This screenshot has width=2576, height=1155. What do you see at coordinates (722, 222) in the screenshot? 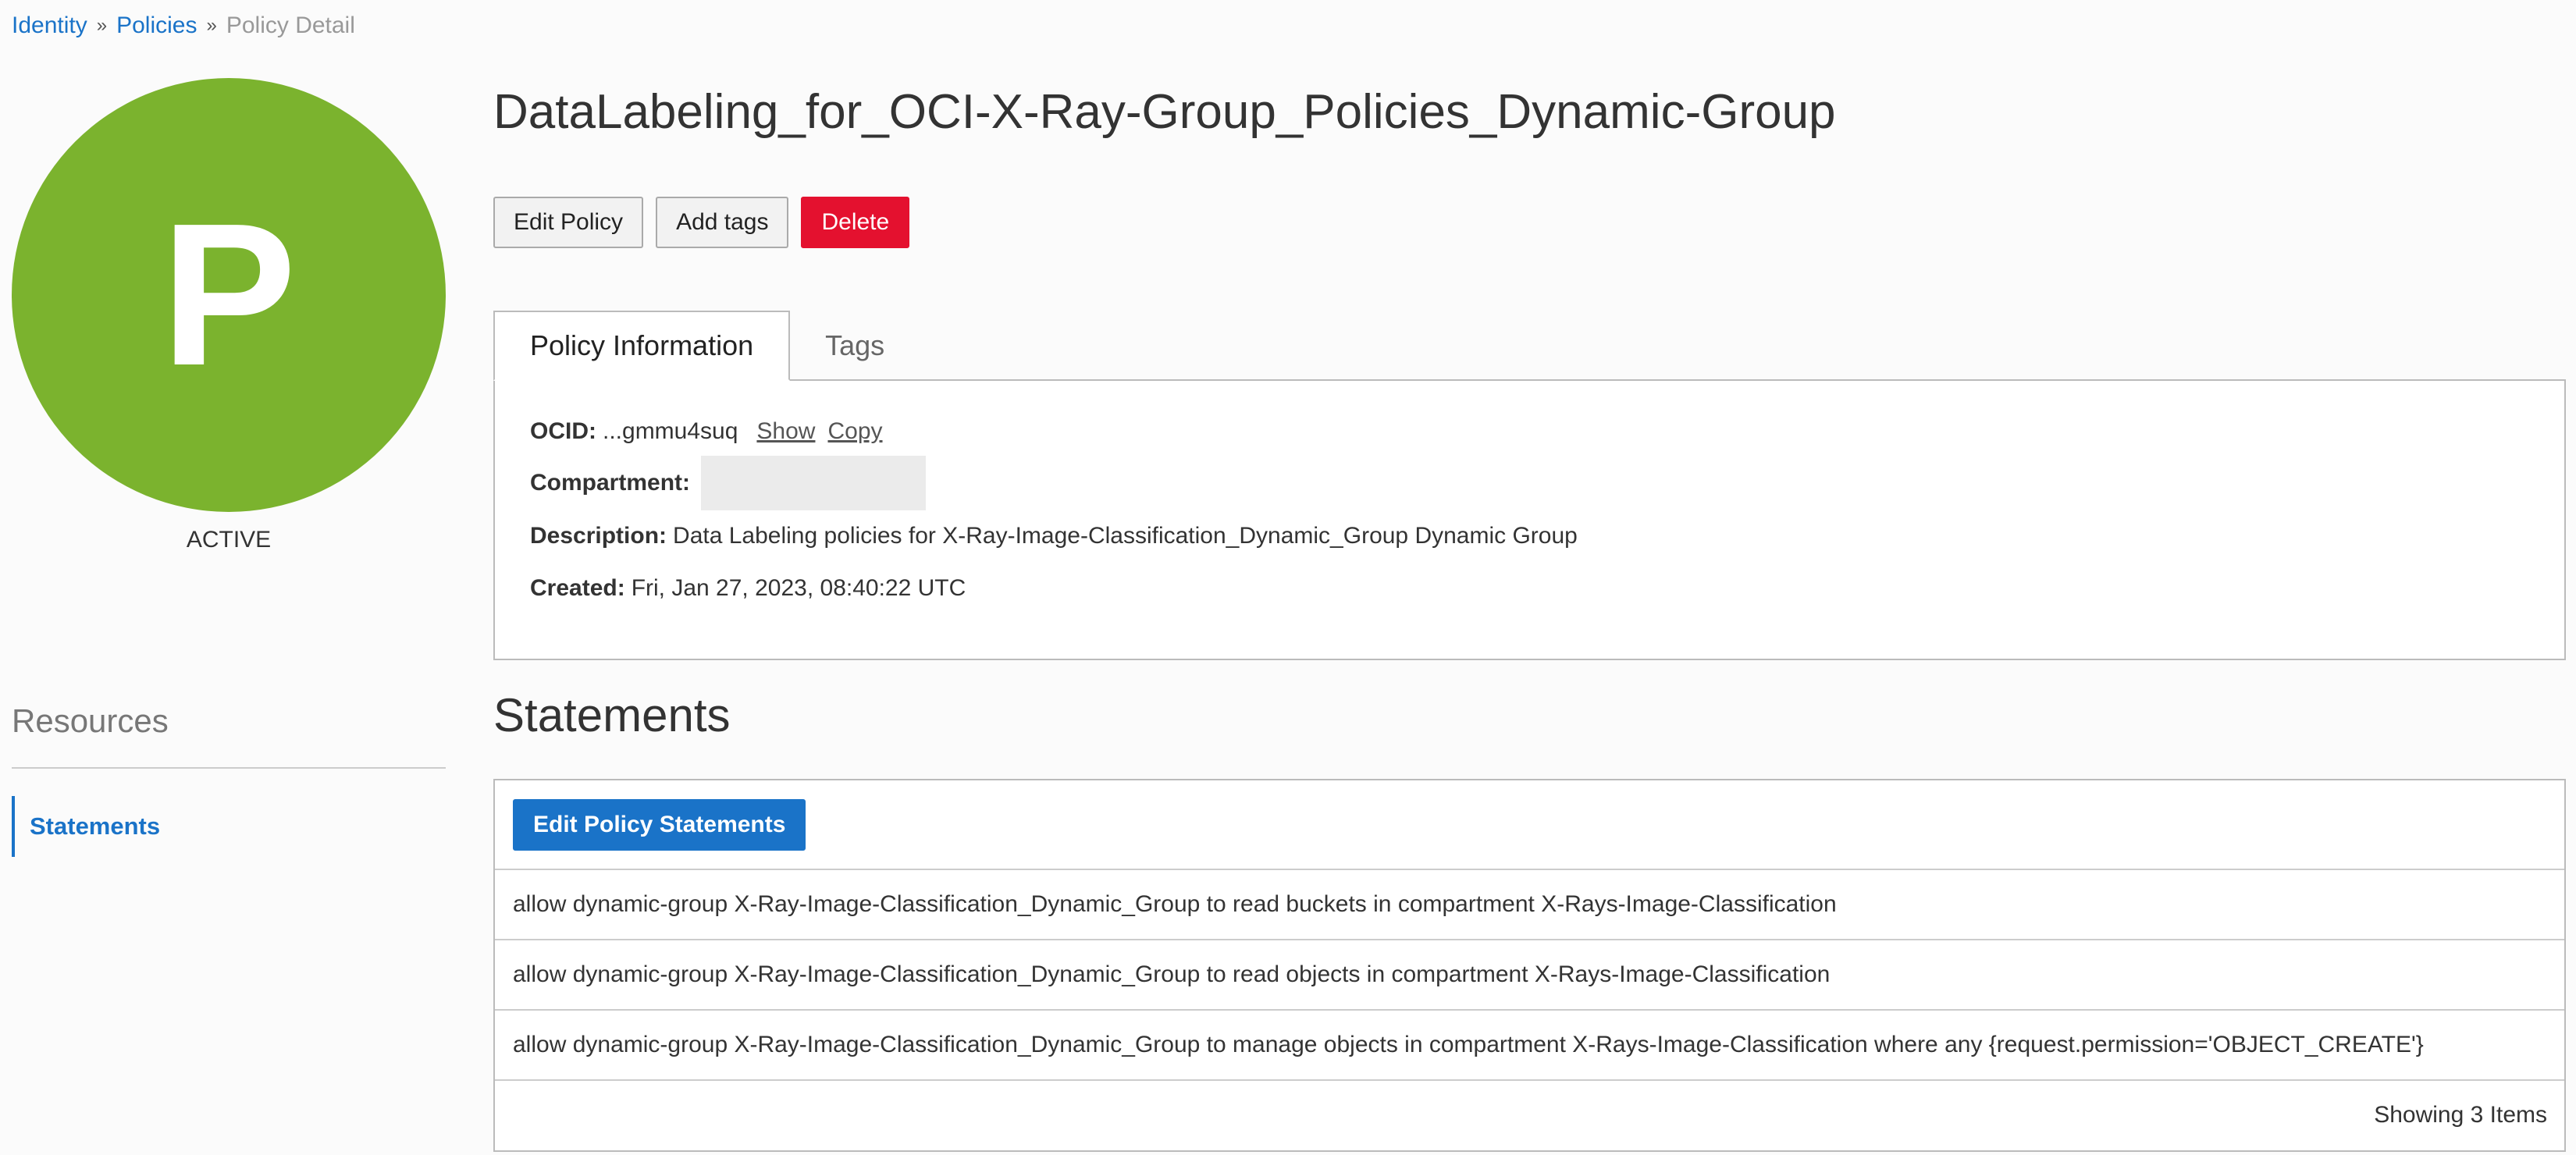
I see `add-tags-button: Add tags` at bounding box center [722, 222].